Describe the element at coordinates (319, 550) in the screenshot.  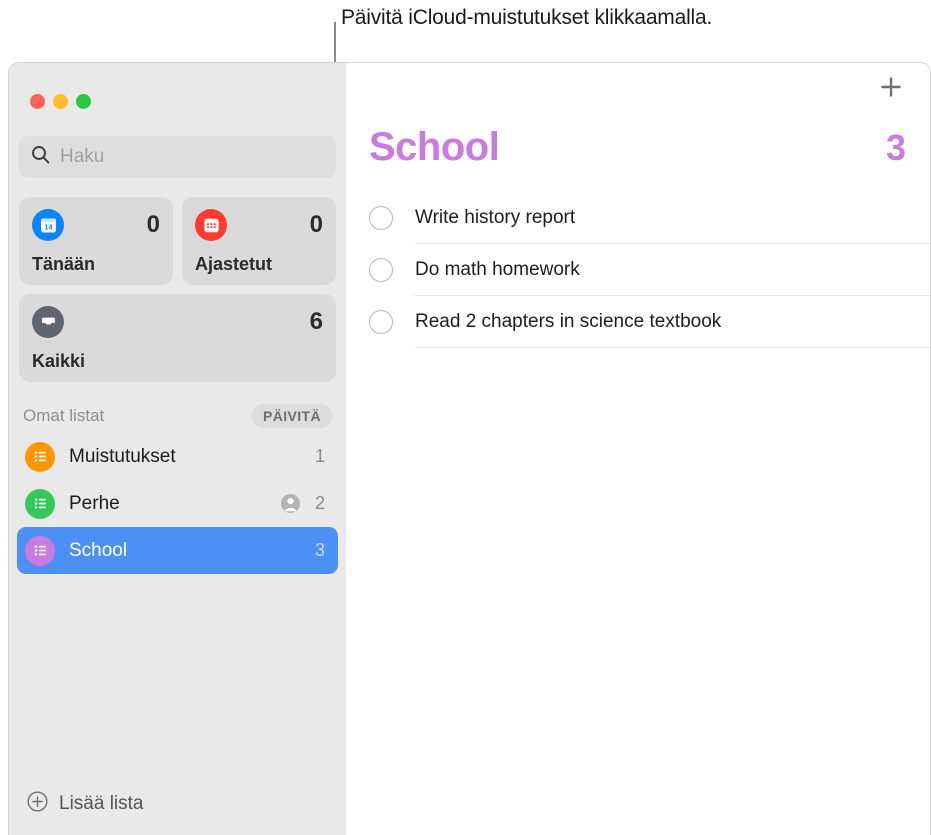
I see `list-count: 3` at that location.